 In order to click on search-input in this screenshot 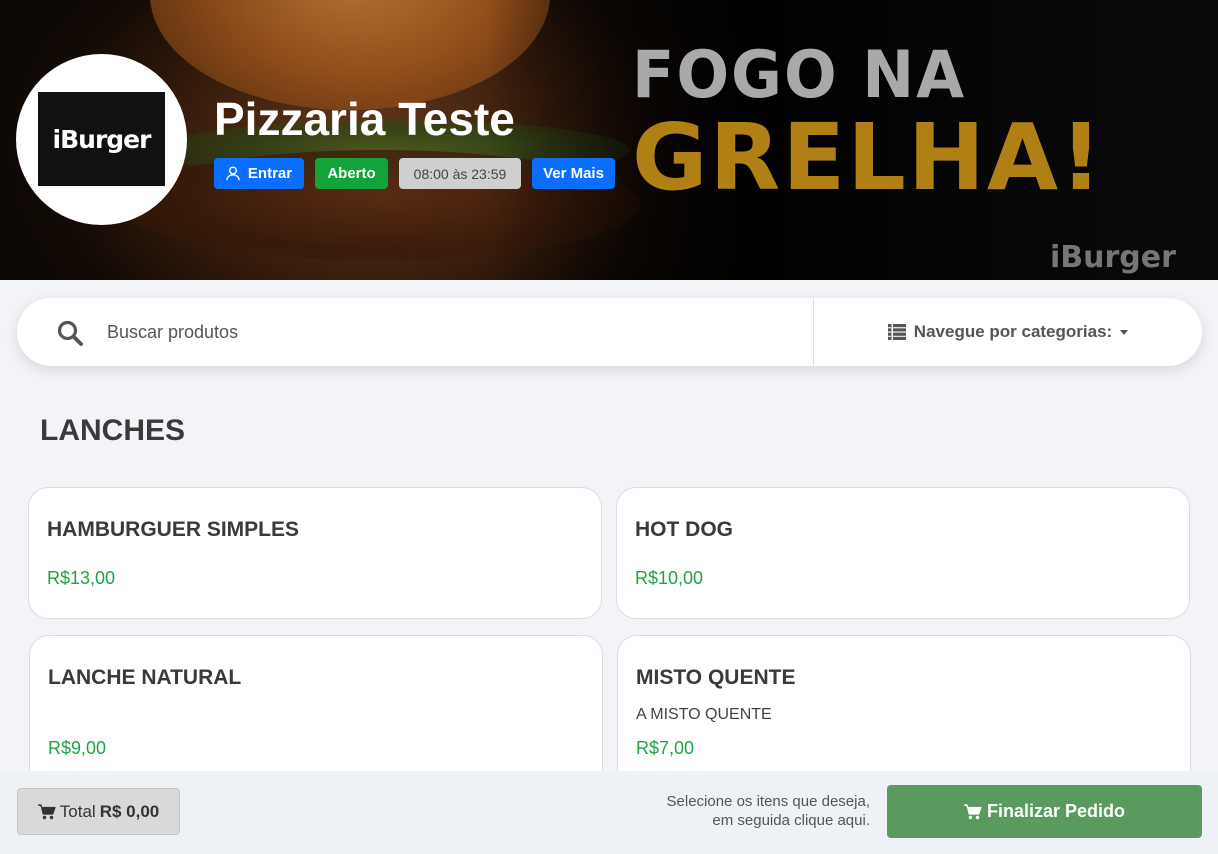, I will do `click(447, 332)`.